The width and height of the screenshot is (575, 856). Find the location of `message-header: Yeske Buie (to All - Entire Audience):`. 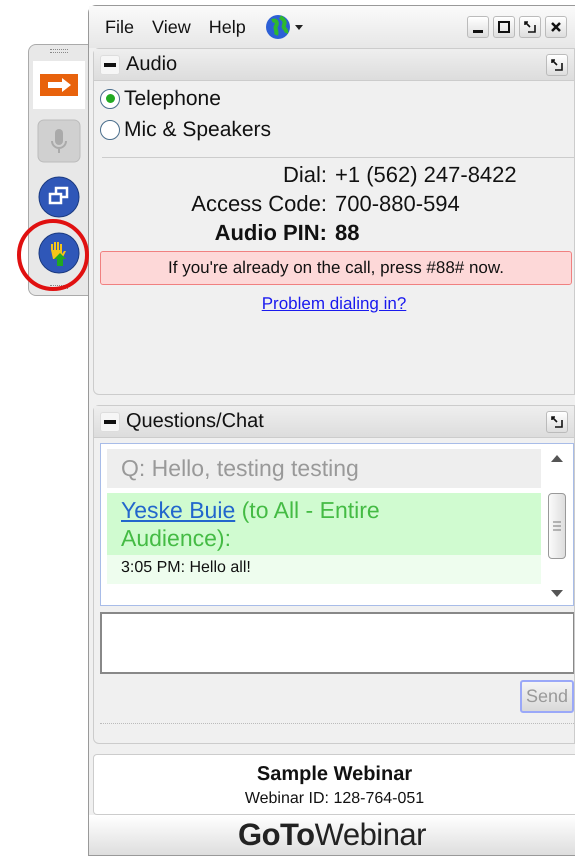

message-header: Yeske Buie (to All - Entire Audience): is located at coordinates (250, 524).